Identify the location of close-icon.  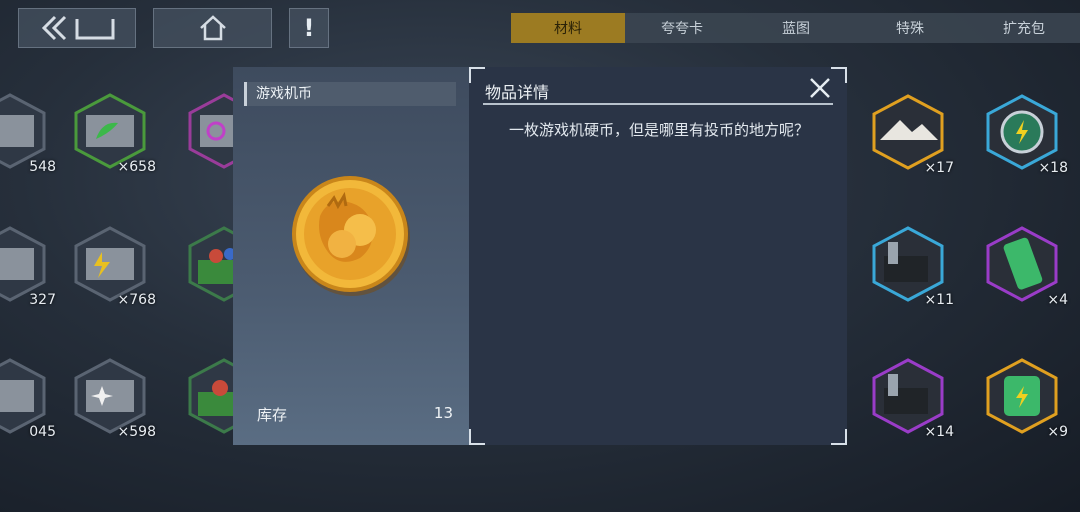
(820, 88).